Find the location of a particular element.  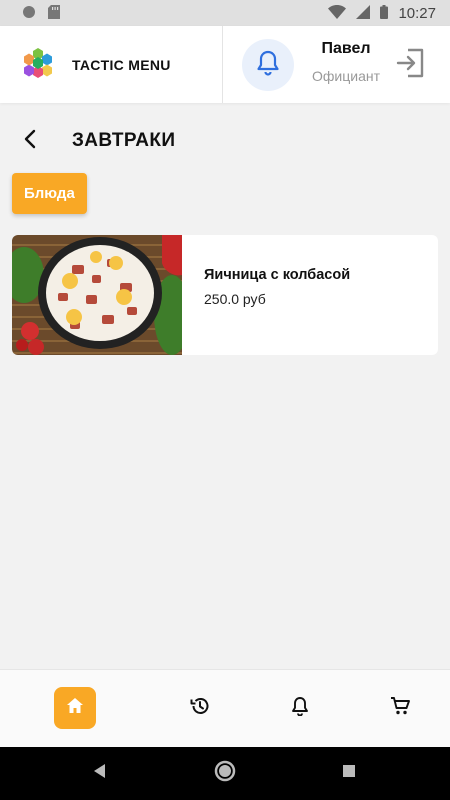

back-button is located at coordinates (38, 141).